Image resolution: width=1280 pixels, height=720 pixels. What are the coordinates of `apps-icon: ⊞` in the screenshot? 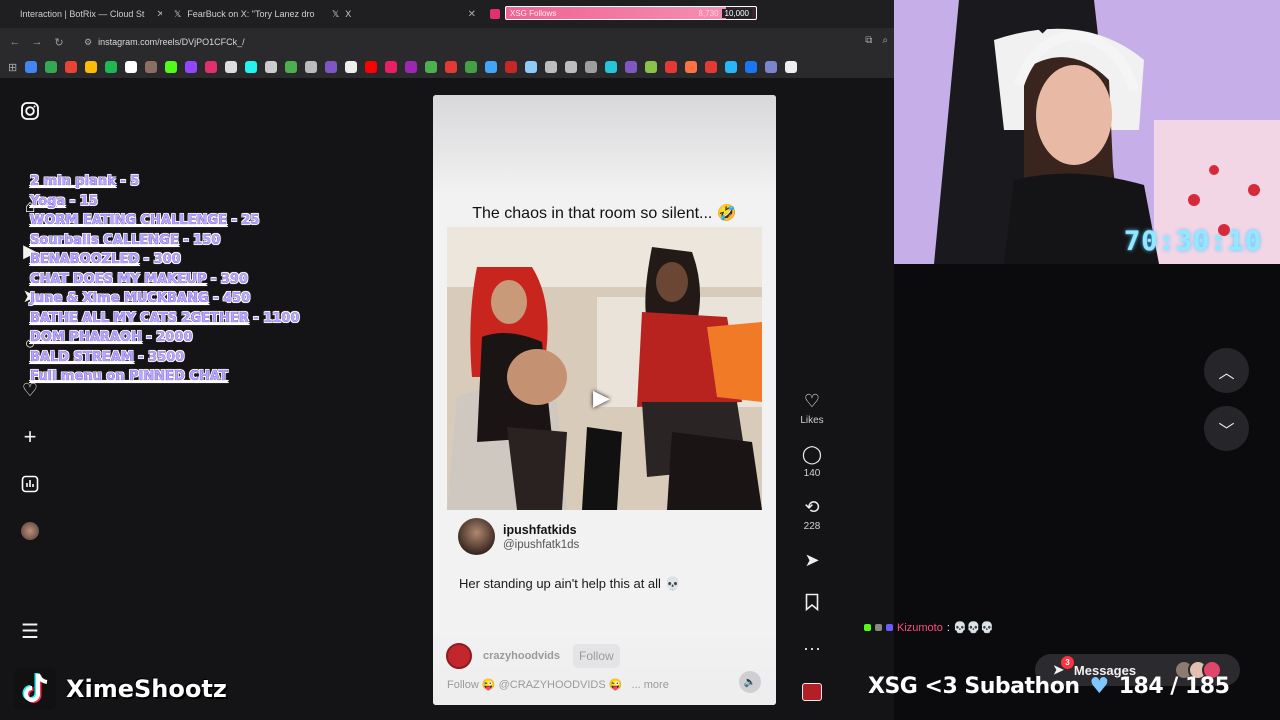 It's located at (12, 67).